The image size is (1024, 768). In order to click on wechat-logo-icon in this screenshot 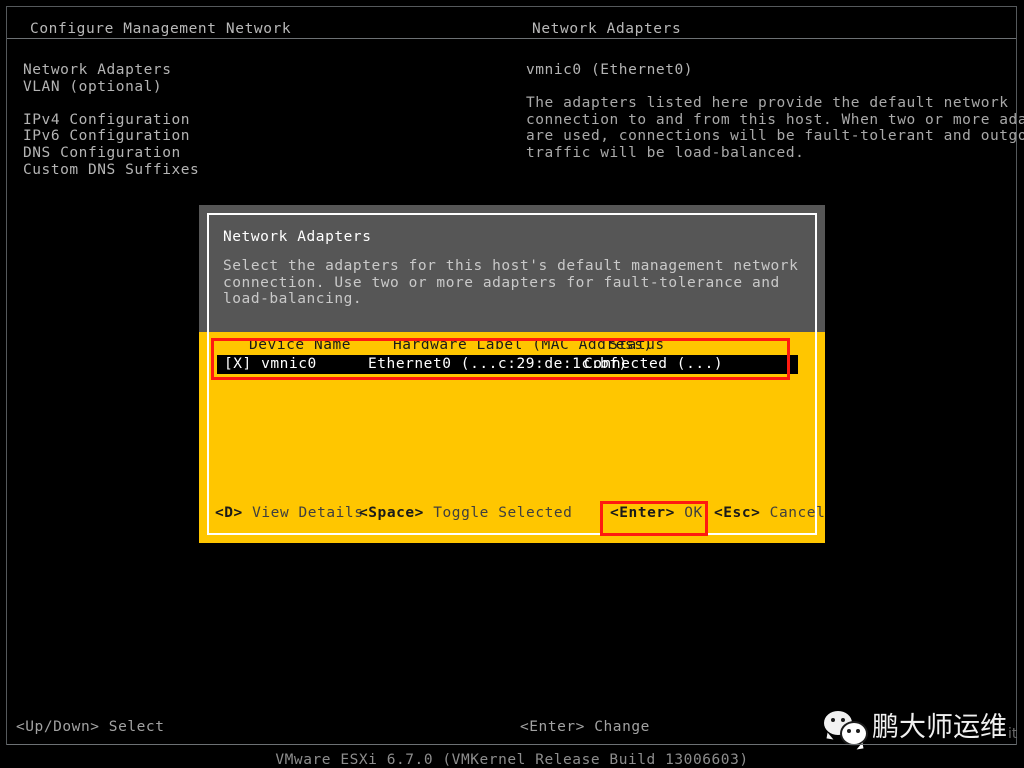, I will do `click(846, 727)`.